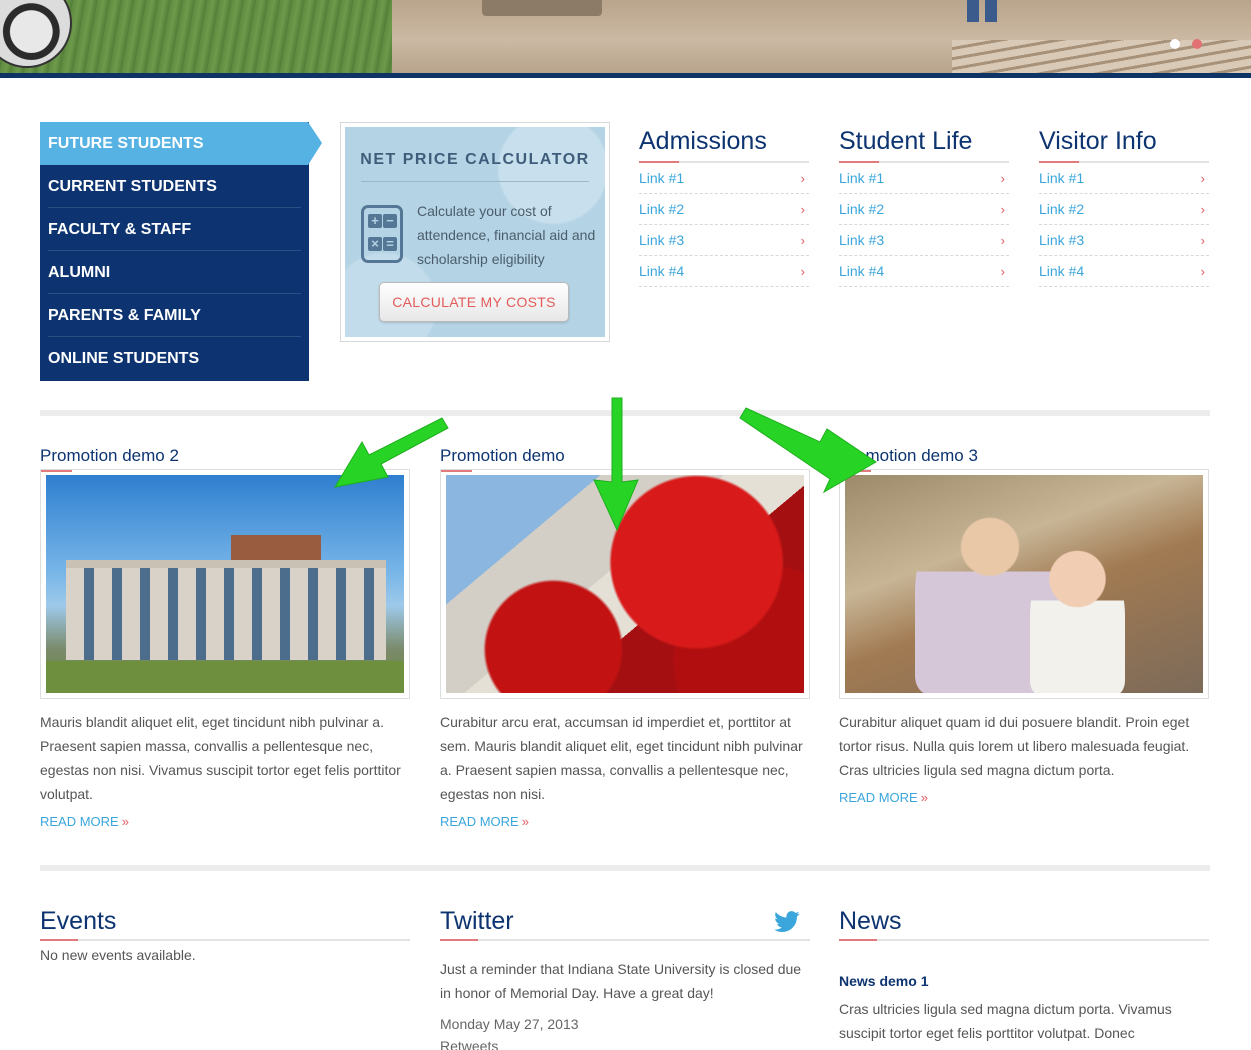 The height and width of the screenshot is (1050, 1251). Describe the element at coordinates (625, 456) in the screenshot. I see `promotion-title: Promotion demo` at that location.